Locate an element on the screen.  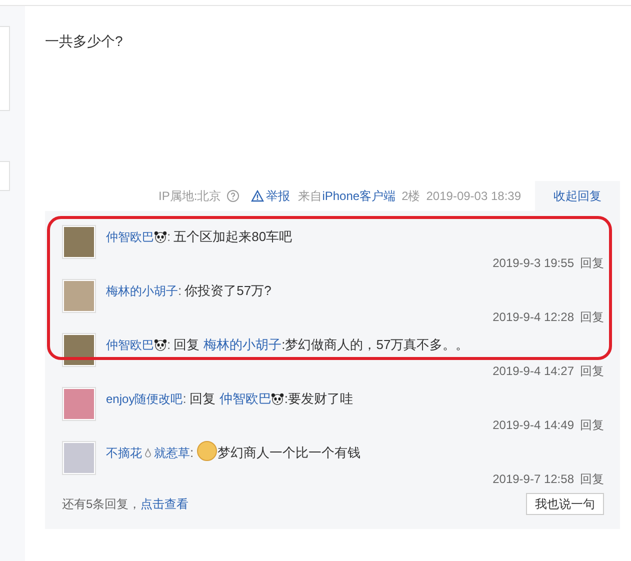
reply-text: :要发财了哇 is located at coordinates (318, 399).